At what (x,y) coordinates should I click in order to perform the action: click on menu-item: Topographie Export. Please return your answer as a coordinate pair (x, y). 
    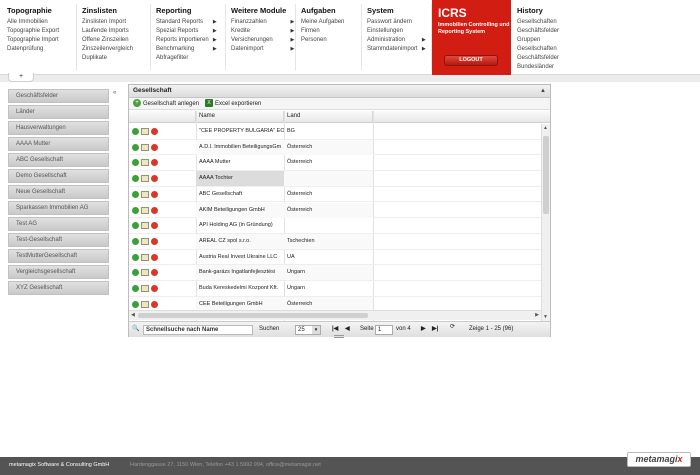
    Looking at the image, I should click on (33, 31).